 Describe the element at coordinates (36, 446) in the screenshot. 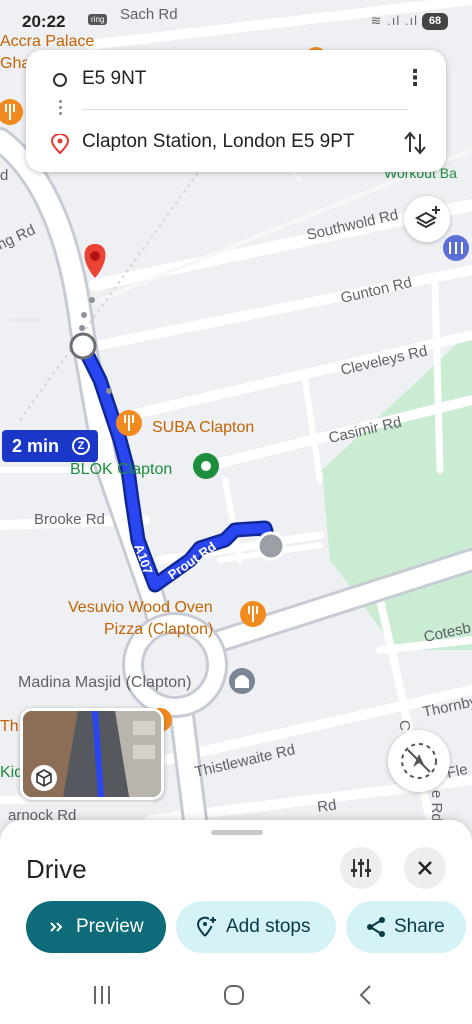

I see `eta-text: 2 min` at that location.